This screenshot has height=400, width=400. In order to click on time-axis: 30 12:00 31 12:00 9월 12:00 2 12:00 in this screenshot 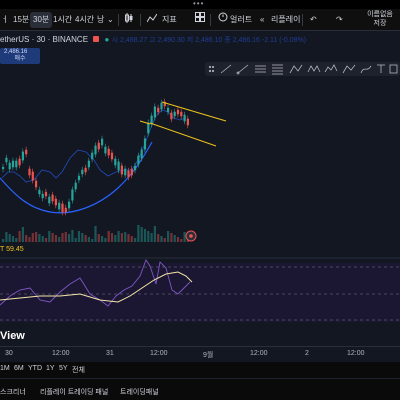, I will do `click(200, 354)`.